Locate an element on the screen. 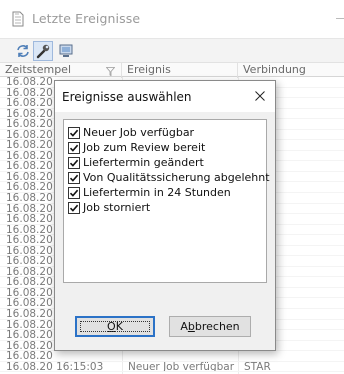  event-checkbox-item: Von Qualitätssicherung abgelehnt is located at coordinates (169, 177).